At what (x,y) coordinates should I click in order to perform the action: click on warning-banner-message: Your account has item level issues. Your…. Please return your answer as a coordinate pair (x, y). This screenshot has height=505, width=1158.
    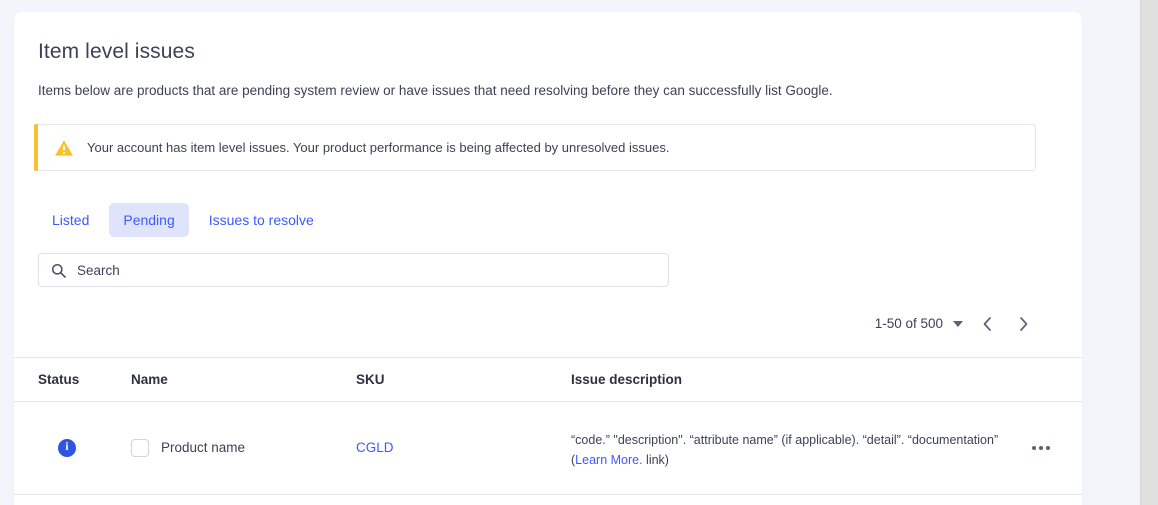
    Looking at the image, I should click on (378, 147).